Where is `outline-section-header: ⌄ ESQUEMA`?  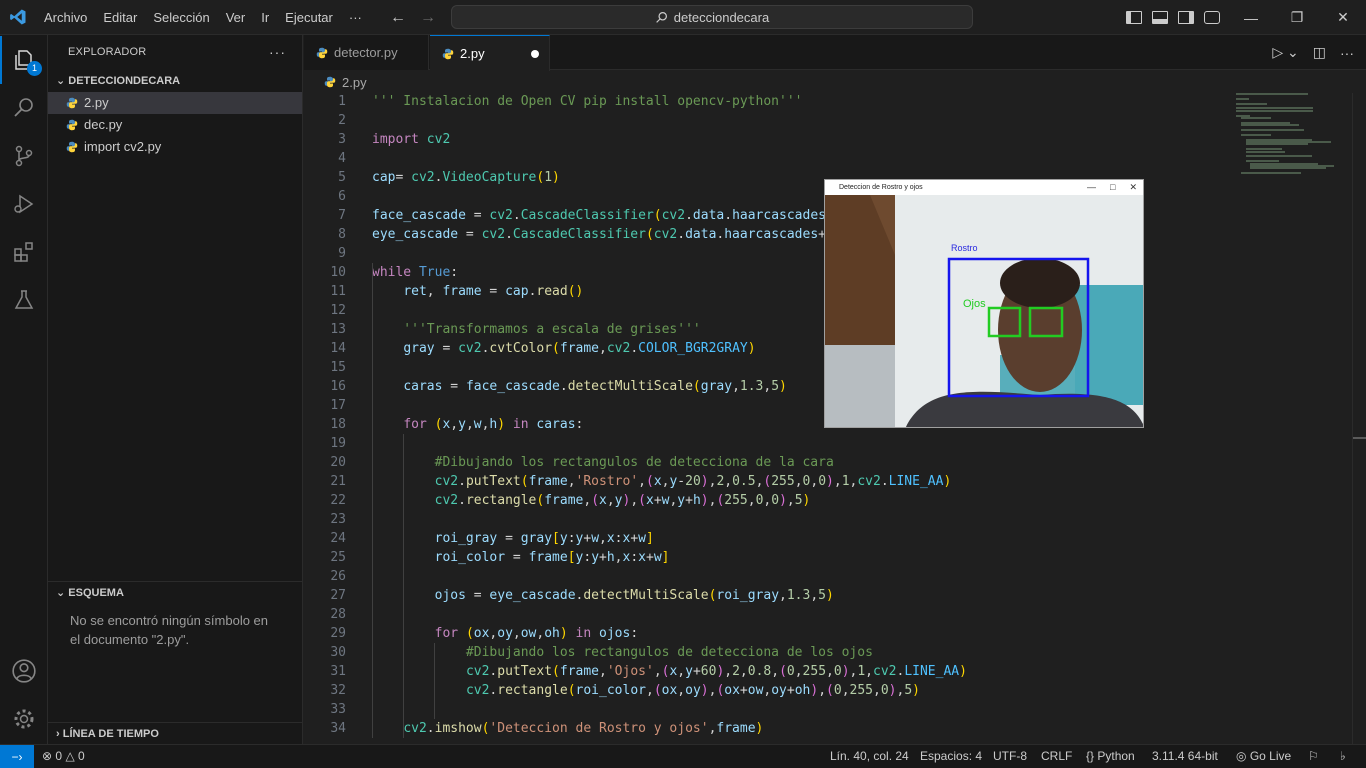
outline-section-header: ⌄ ESQUEMA is located at coordinates (175, 592).